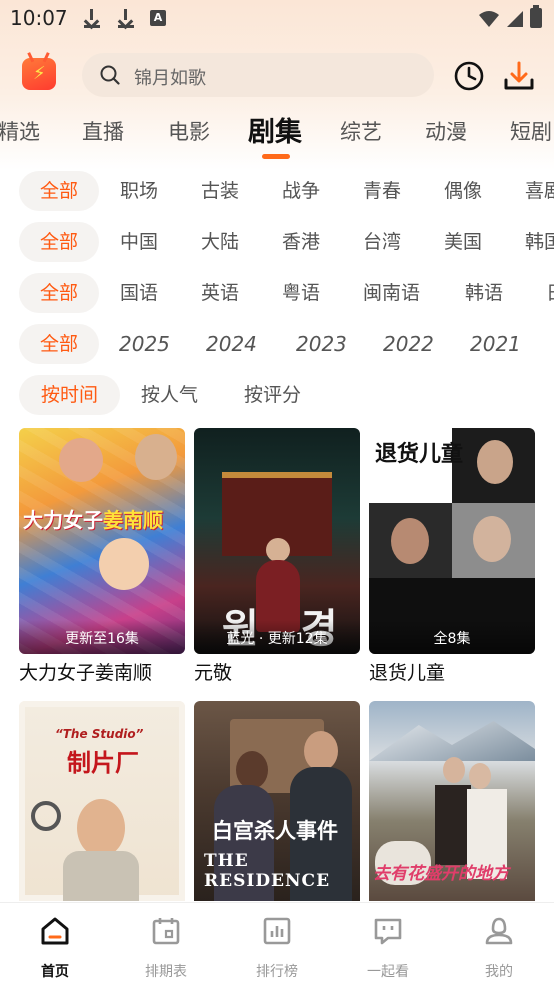 Image resolution: width=554 pixels, height=984 pixels. What do you see at coordinates (463, 242) in the screenshot?
I see `filter-chip: 美国` at bounding box center [463, 242].